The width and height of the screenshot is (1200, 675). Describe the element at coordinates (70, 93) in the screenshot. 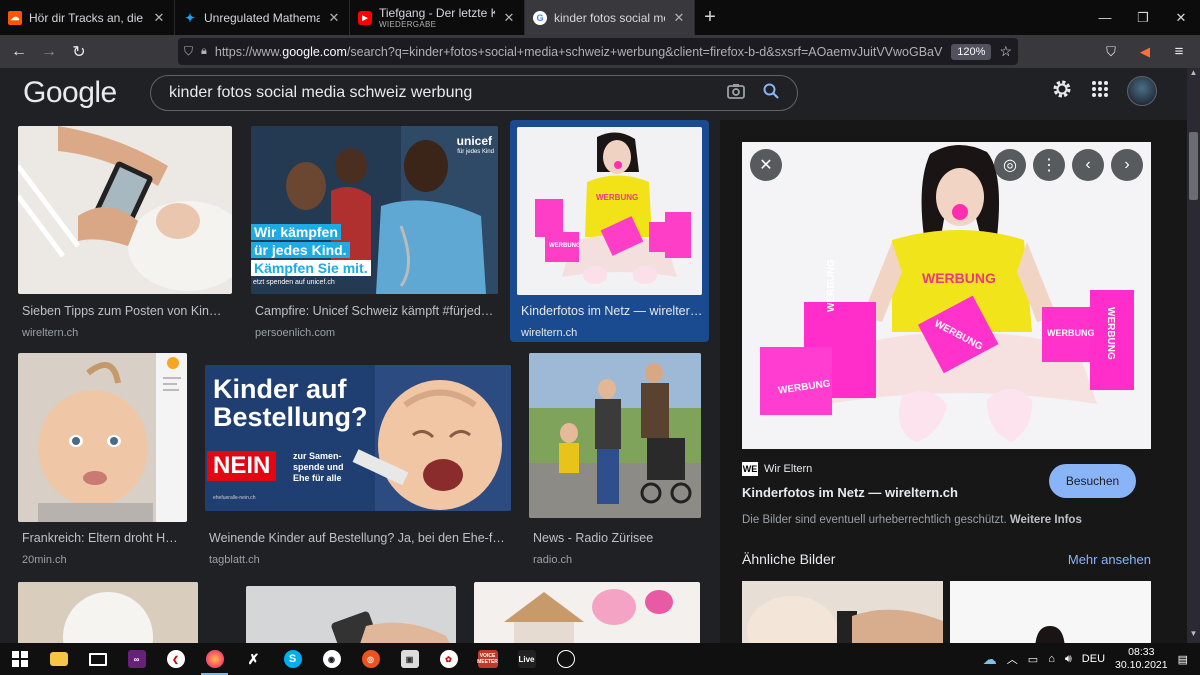

I see `google-logo: Google` at that location.